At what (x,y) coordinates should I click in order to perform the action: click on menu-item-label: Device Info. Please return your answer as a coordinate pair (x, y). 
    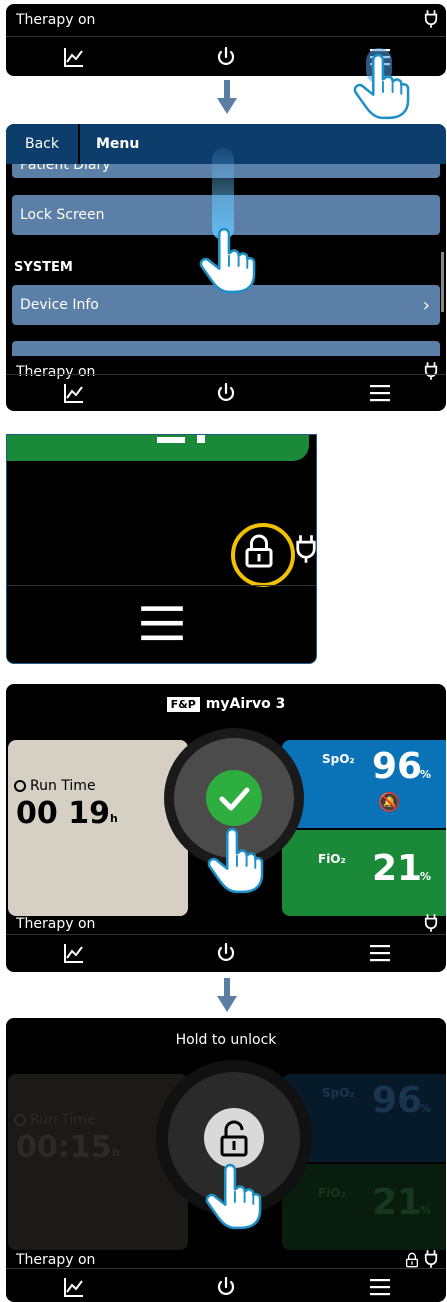
    Looking at the image, I should click on (59, 305).